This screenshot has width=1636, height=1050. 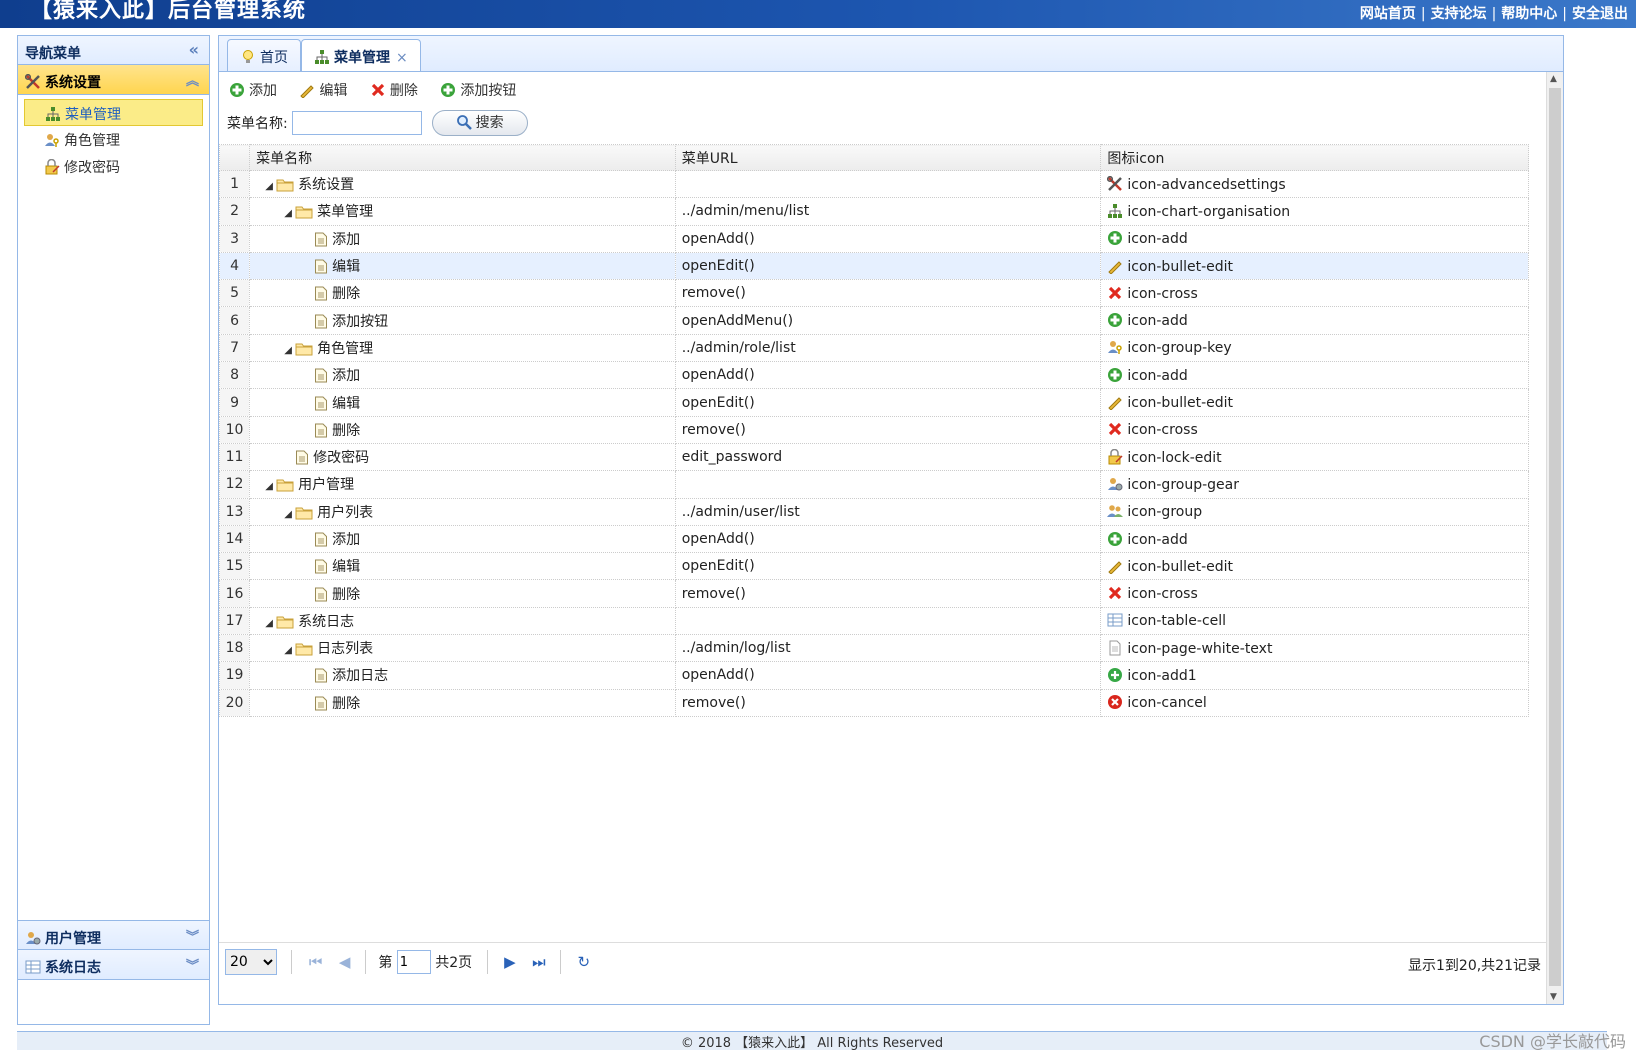 What do you see at coordinates (873, 457) in the screenshot?
I see `table-row: 11 修改密码 edit_password icon-lock-edit` at bounding box center [873, 457].